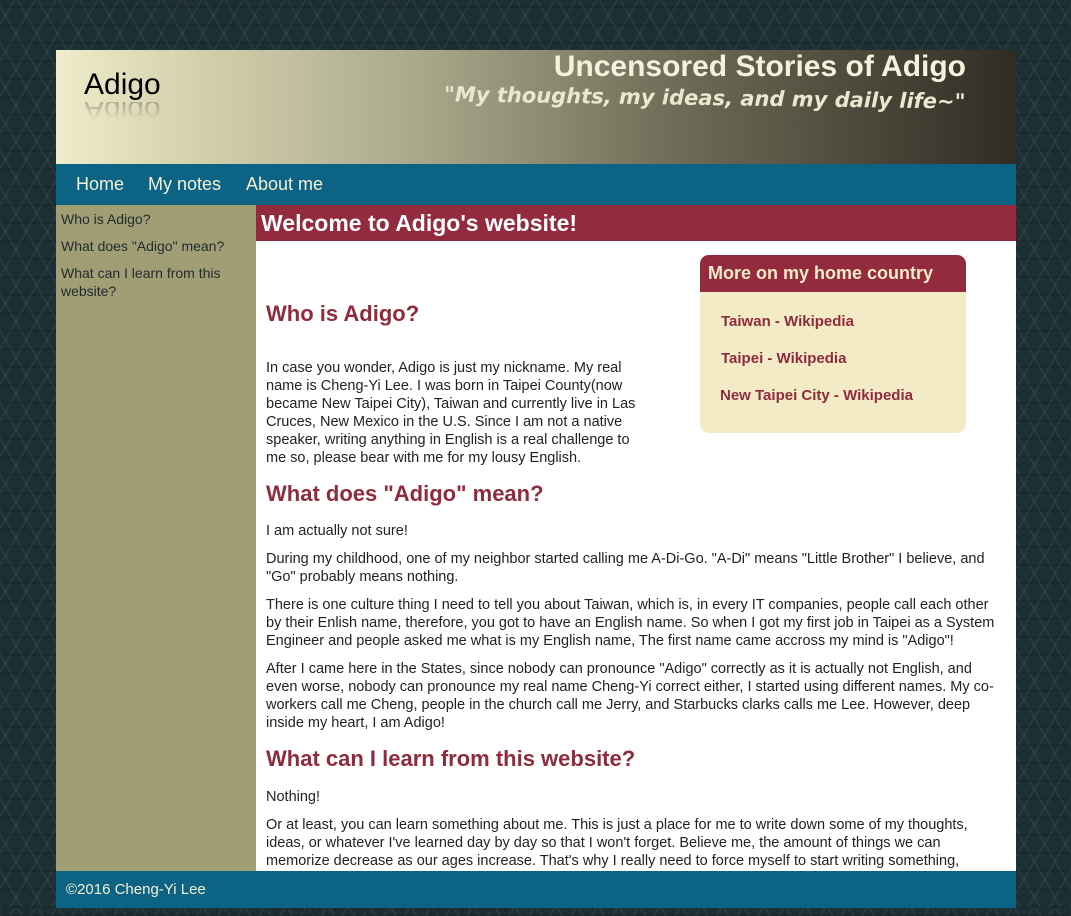  What do you see at coordinates (151, 246) in the screenshot?
I see `sidebar-item-what-does-adigo-mean: What does "Adigo" mean?` at bounding box center [151, 246].